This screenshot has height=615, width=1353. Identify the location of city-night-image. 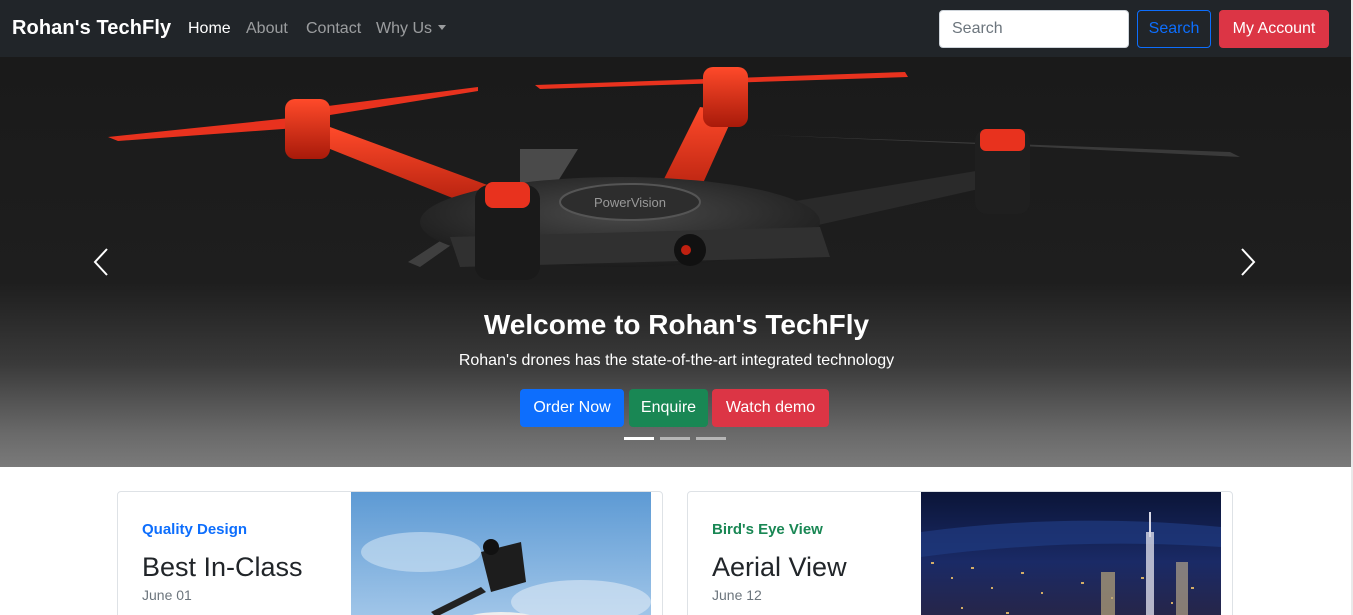
(1071, 553).